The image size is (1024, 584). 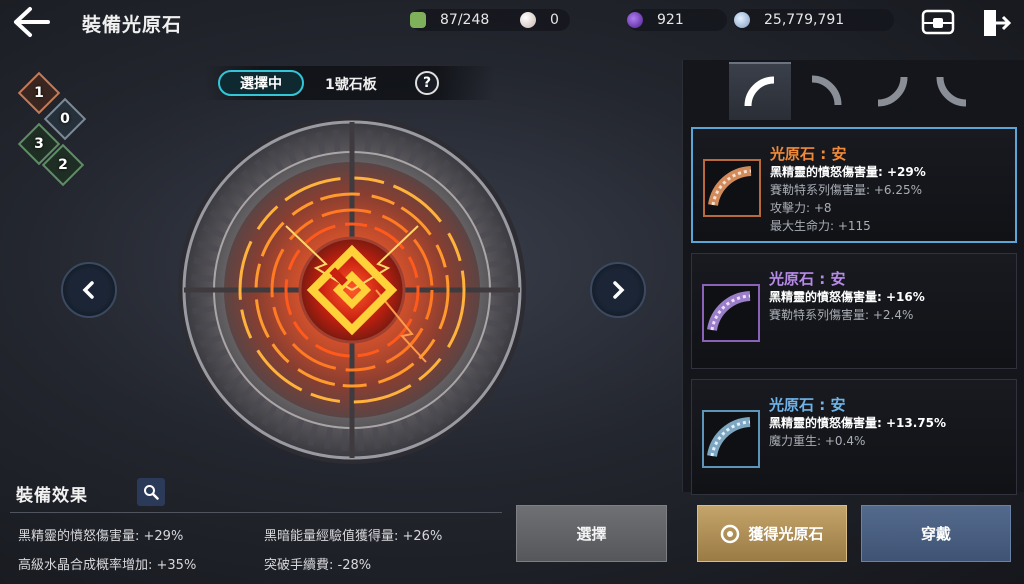 I want to click on obtain-stone-label: 獲得光原石, so click(x=786, y=534).